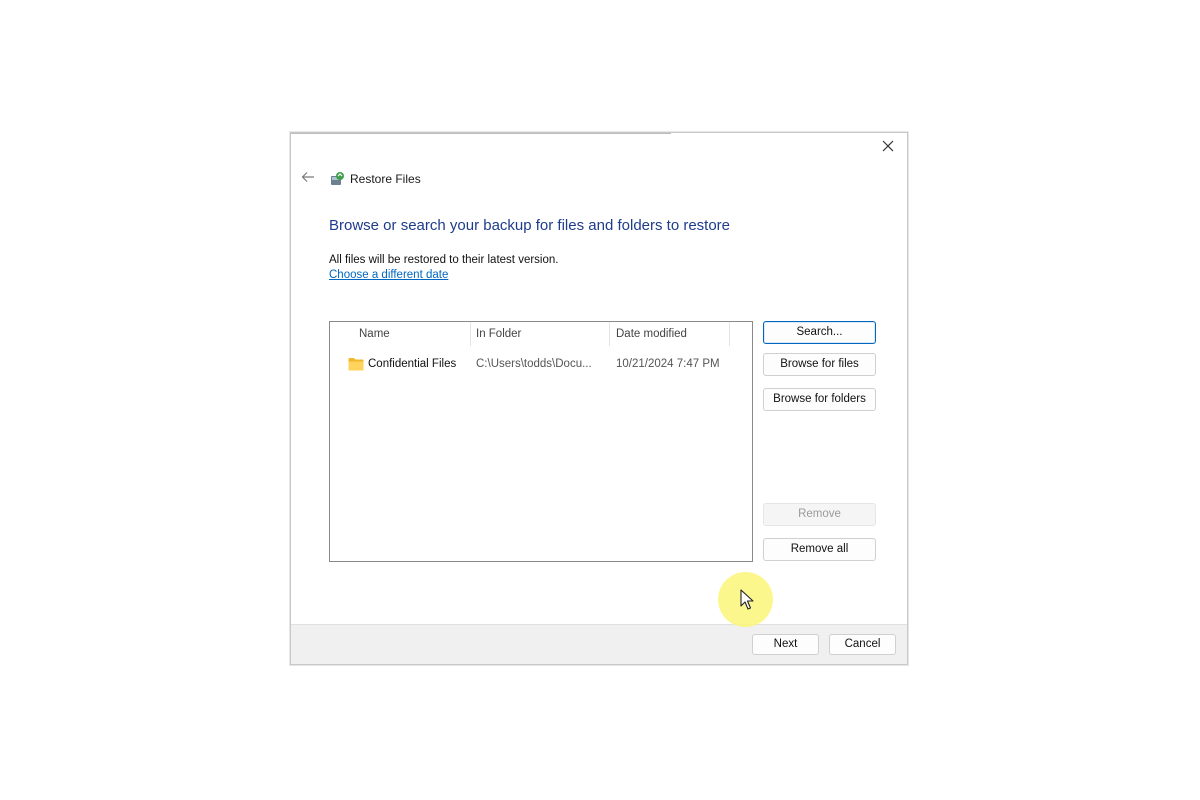 The height and width of the screenshot is (800, 1200). I want to click on remove-button: Remove, so click(819, 514).